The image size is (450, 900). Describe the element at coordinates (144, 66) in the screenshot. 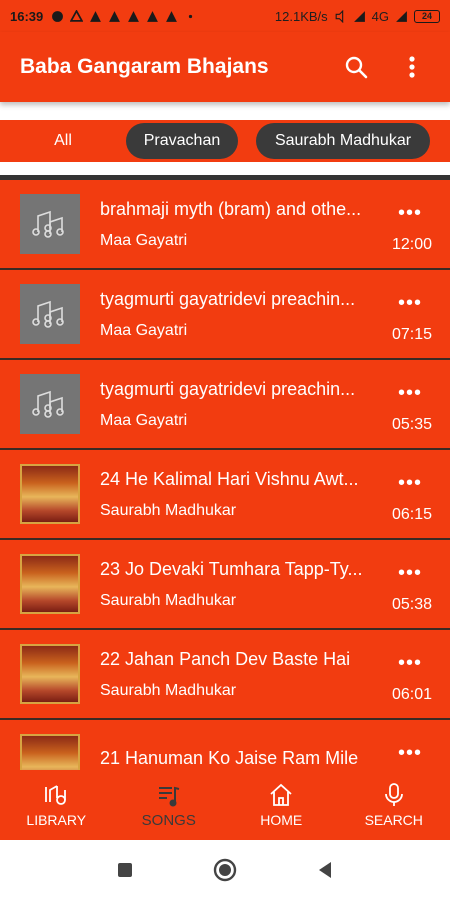

I see `app-title: Baba Gangaram Bhajans` at that location.